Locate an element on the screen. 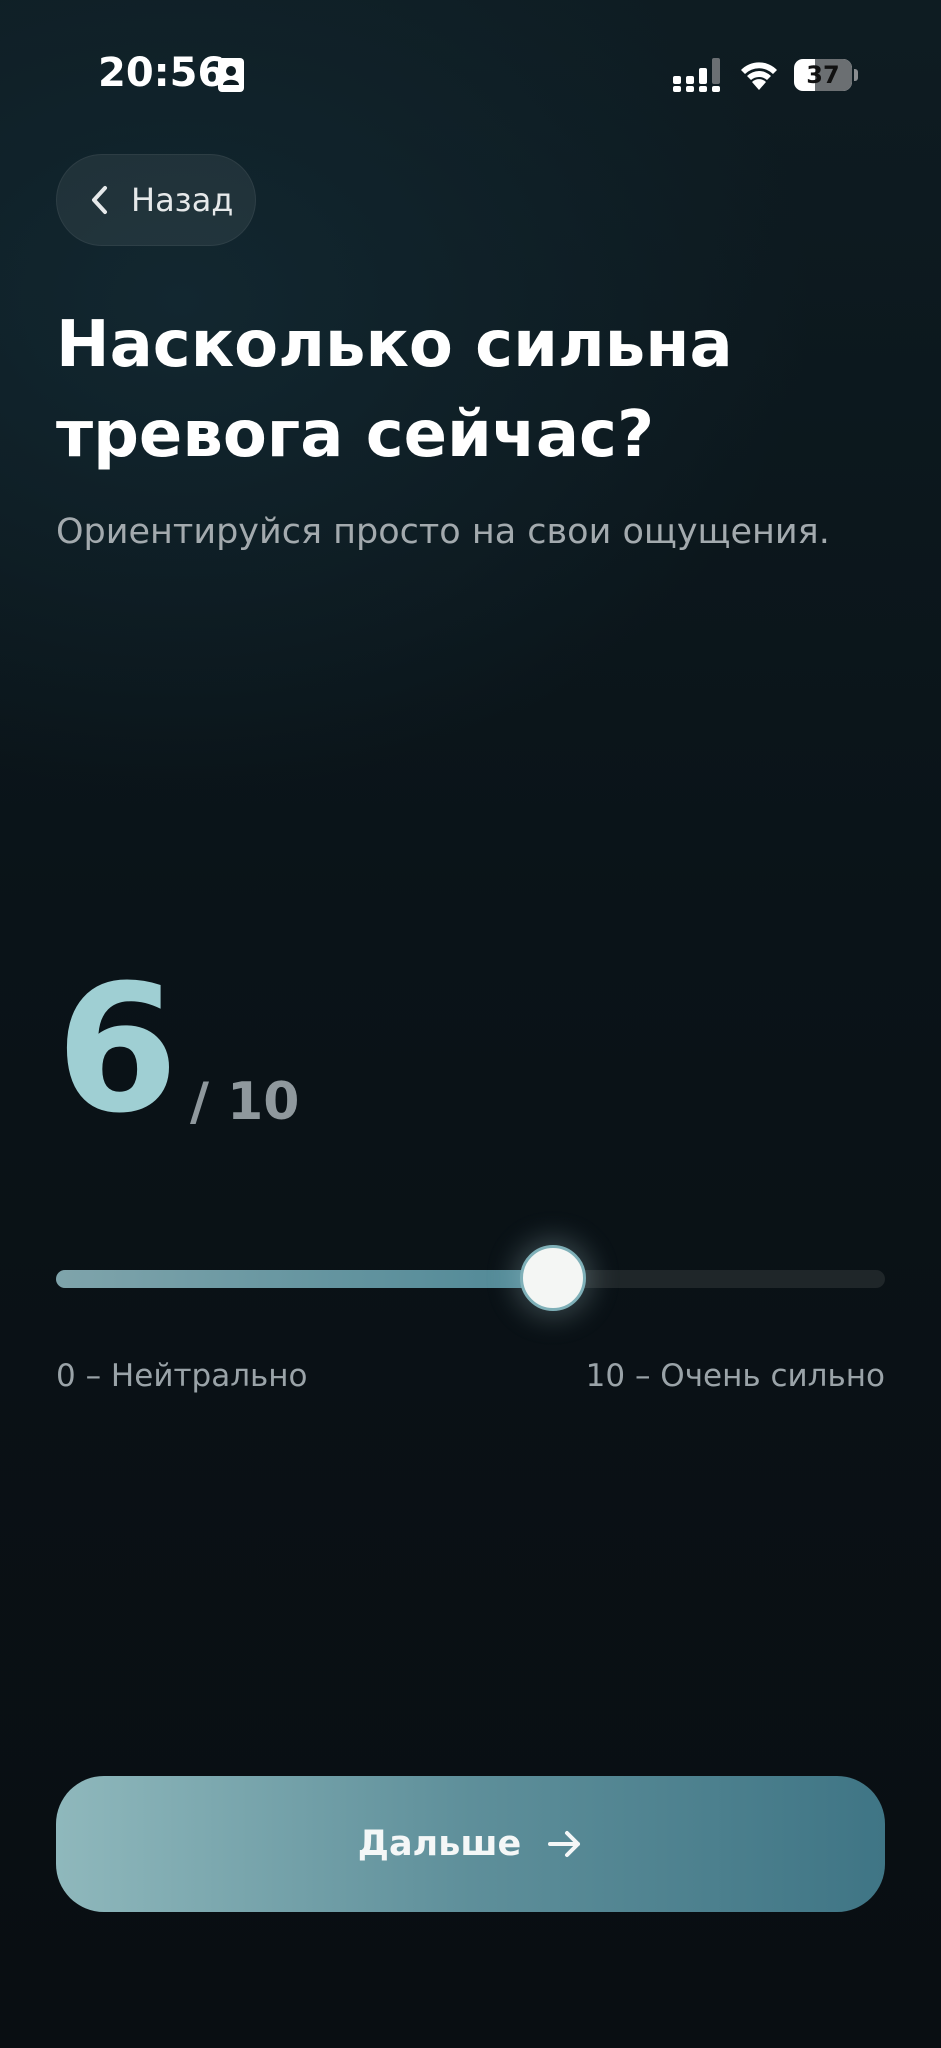 Image resolution: width=941 pixels, height=2048 pixels. slider-thumb is located at coordinates (553, 1278).